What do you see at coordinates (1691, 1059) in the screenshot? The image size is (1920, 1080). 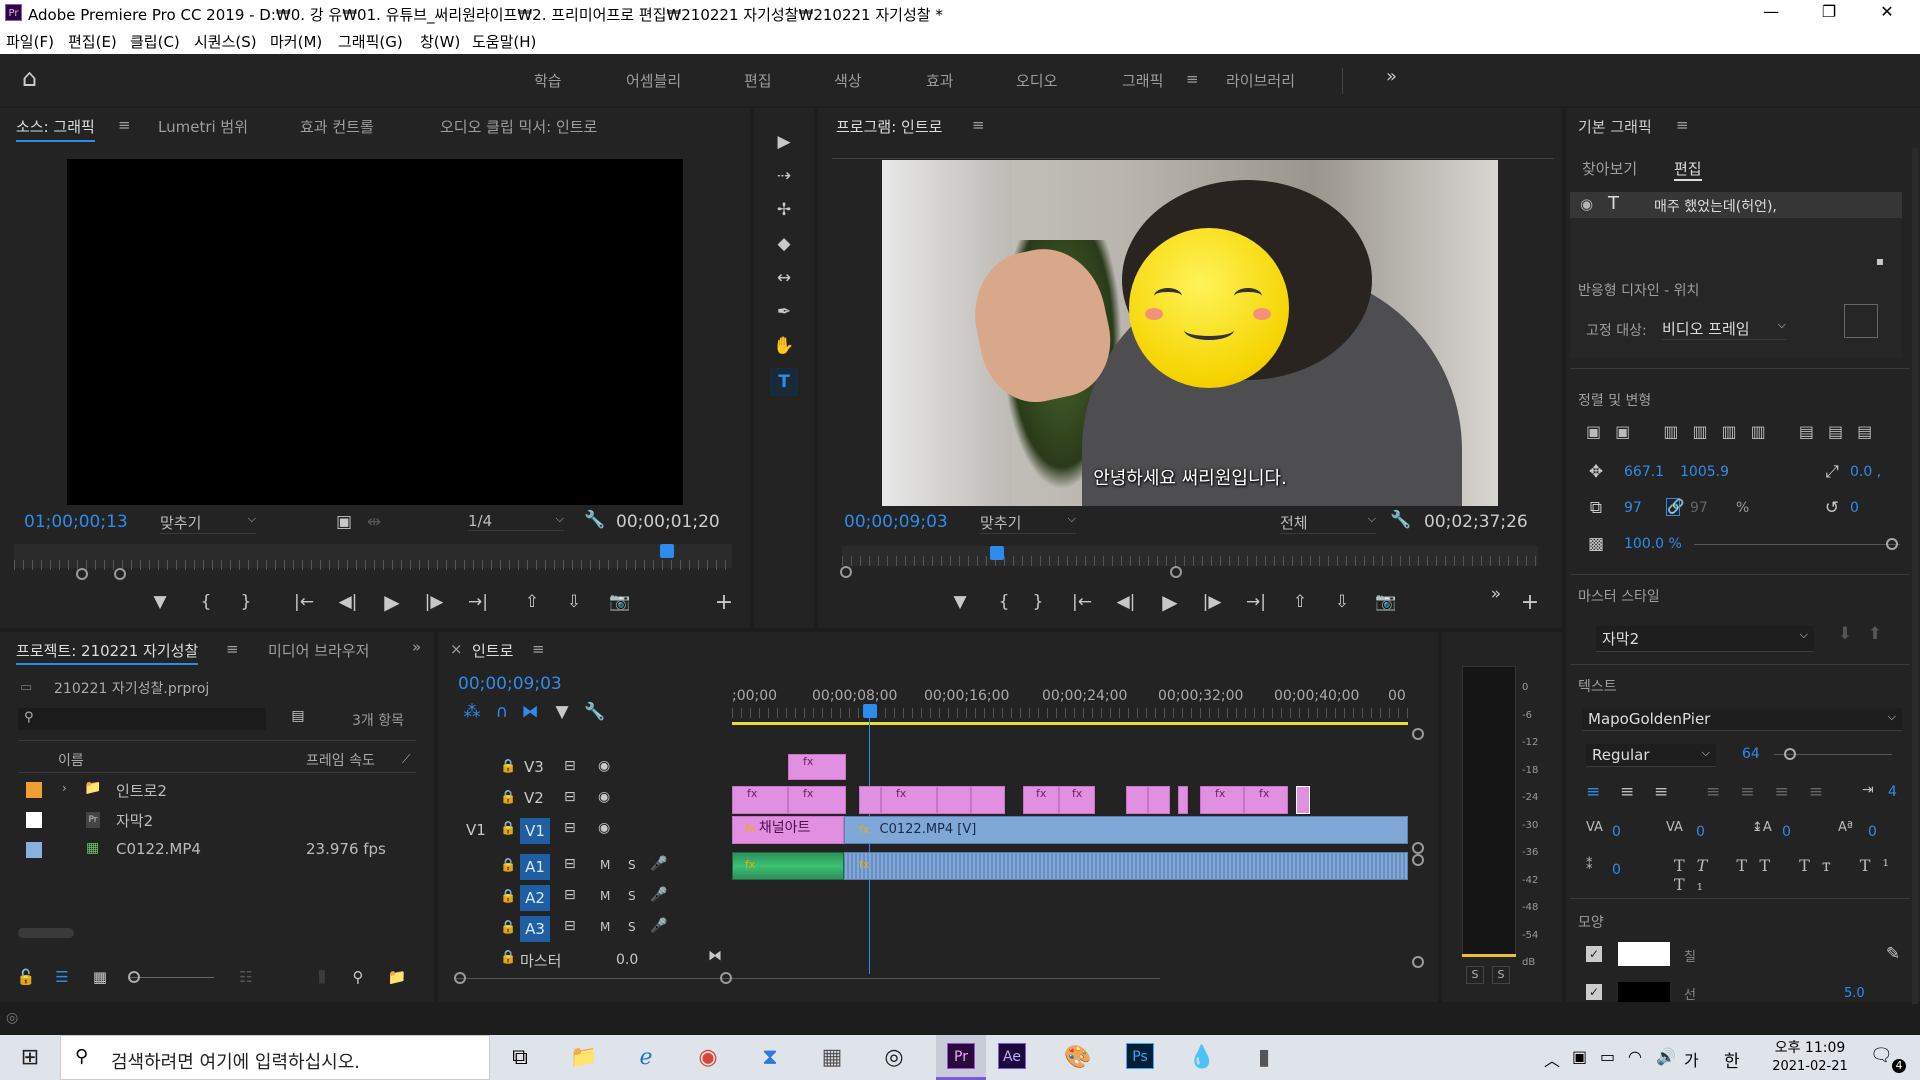 I see `language-indicator: 가` at bounding box center [1691, 1059].